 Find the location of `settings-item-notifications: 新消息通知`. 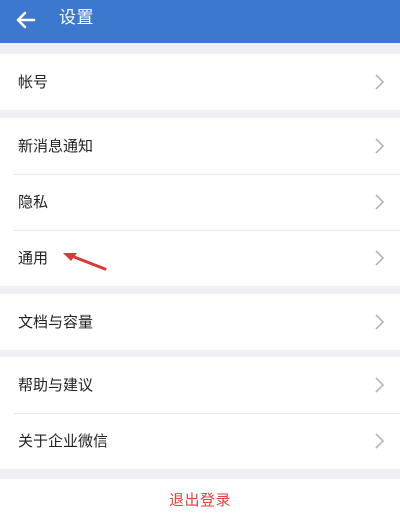

settings-item-notifications: 新消息通知 is located at coordinates (200, 146).